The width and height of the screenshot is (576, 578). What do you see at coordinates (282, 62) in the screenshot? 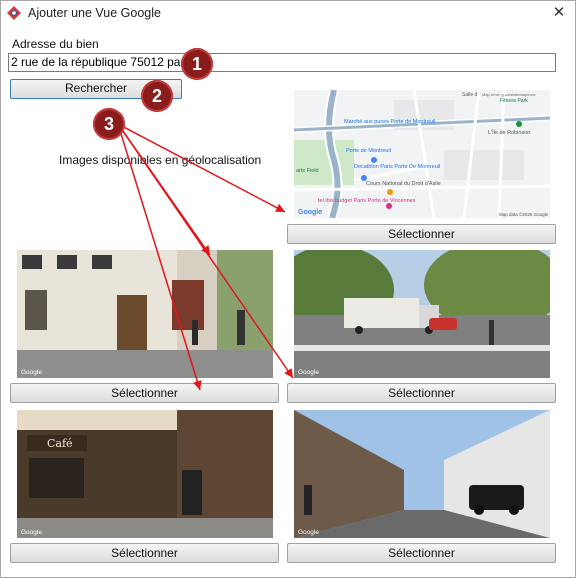
I see `address-input: 2 rue de la république 75012 paris` at bounding box center [282, 62].